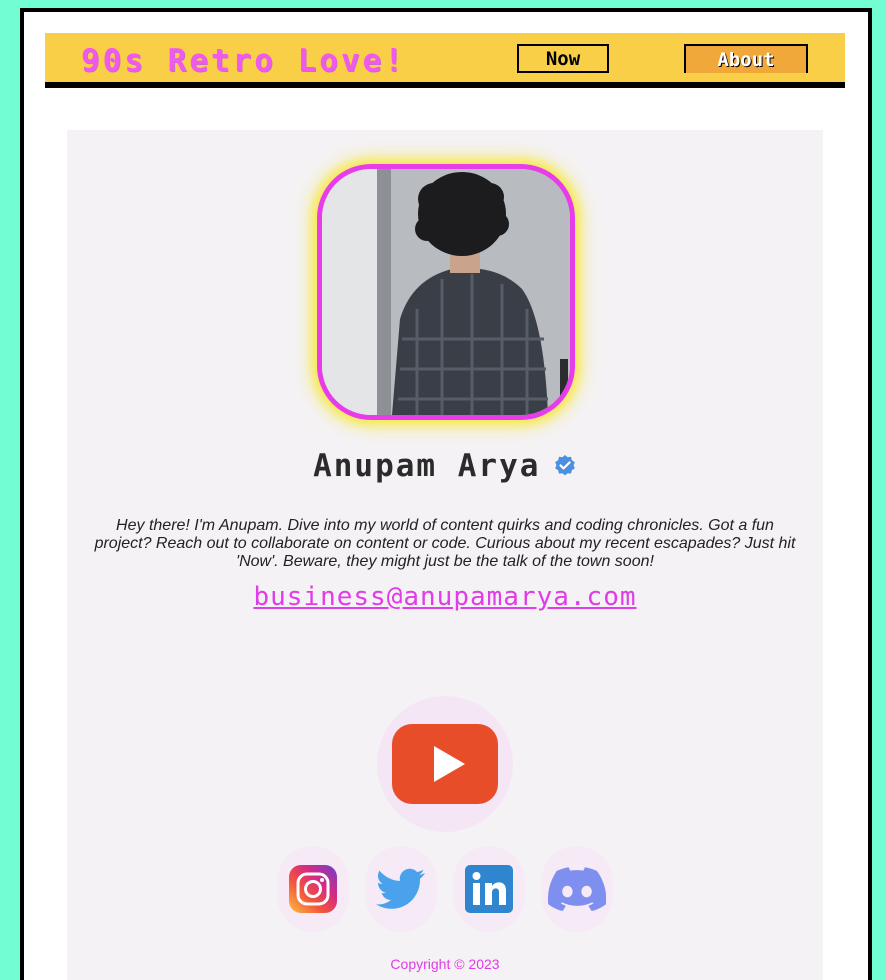  I want to click on twitter-link, so click(401, 889).